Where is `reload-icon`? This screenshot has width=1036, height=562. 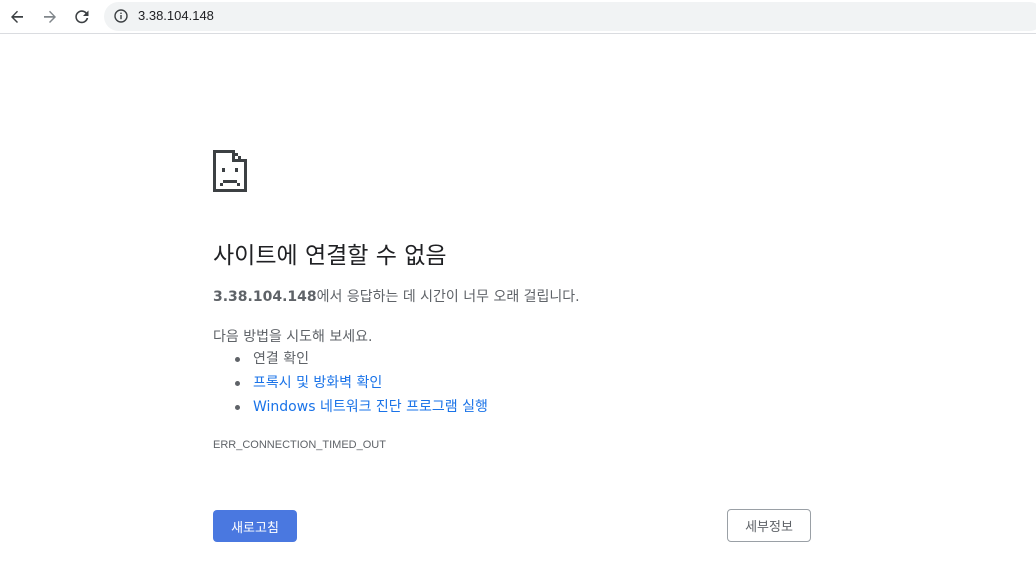
reload-icon is located at coordinates (82, 17).